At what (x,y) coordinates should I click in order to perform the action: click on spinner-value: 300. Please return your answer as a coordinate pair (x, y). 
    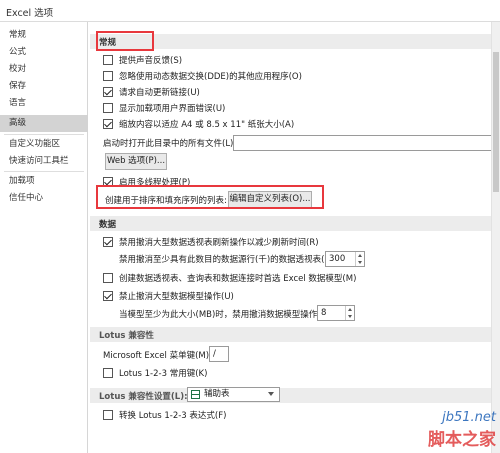
    Looking at the image, I should click on (337, 259).